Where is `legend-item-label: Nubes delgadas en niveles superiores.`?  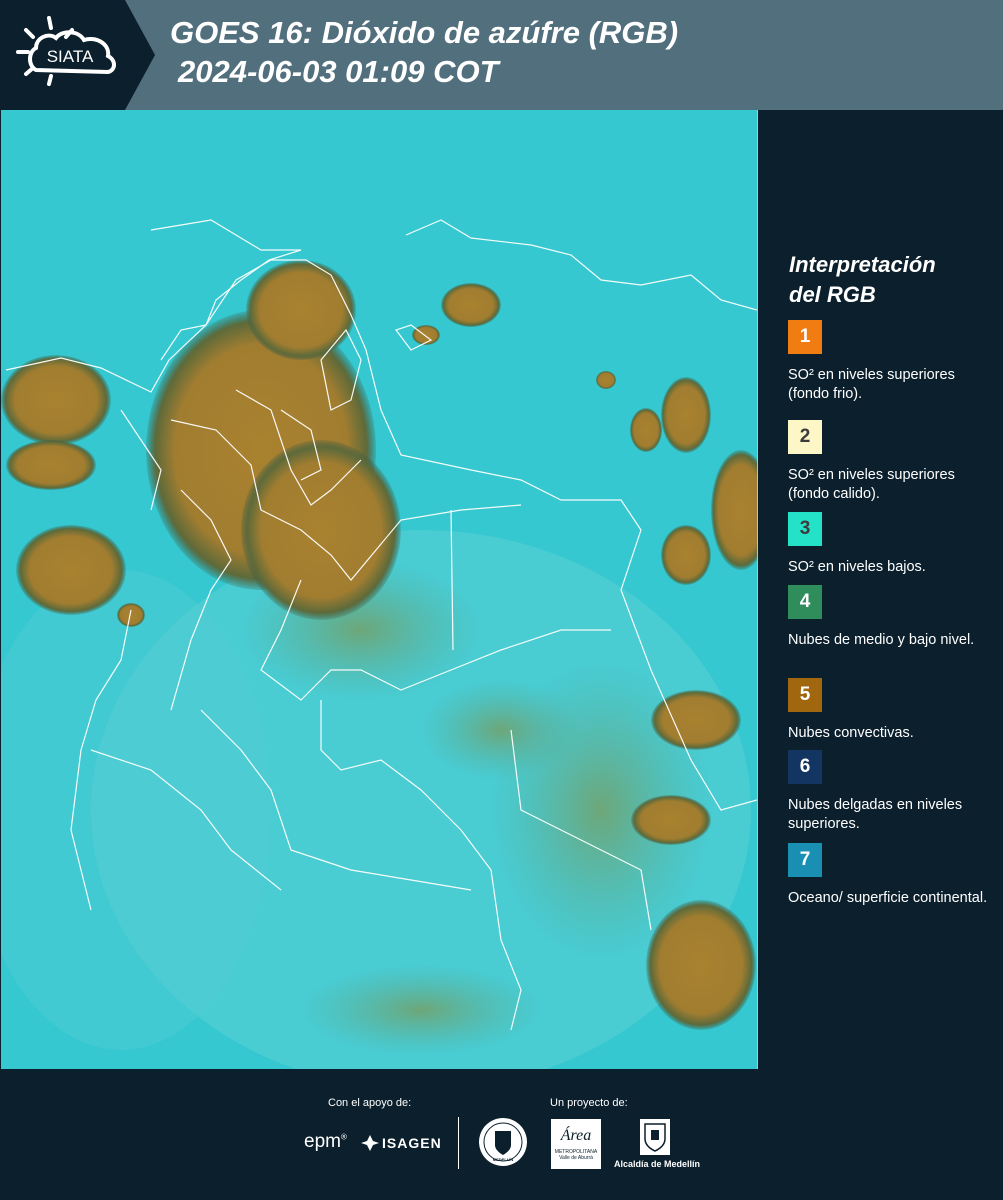 legend-item-label: Nubes delgadas en niveles superiores. is located at coordinates (875, 814).